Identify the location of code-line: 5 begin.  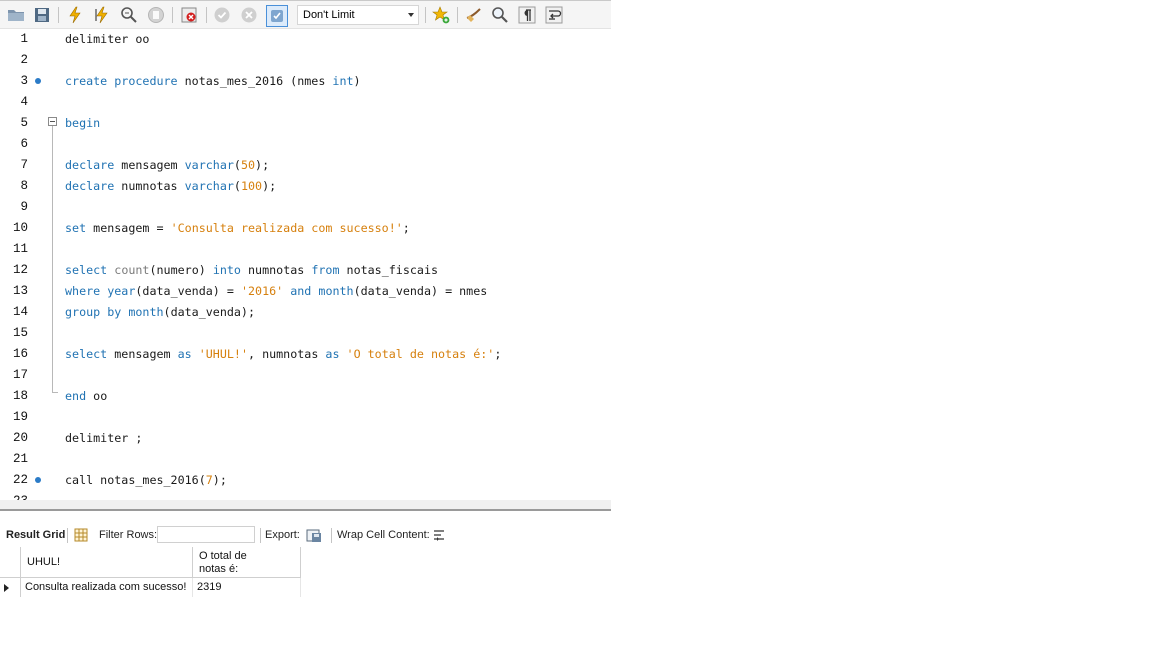
(305, 123).